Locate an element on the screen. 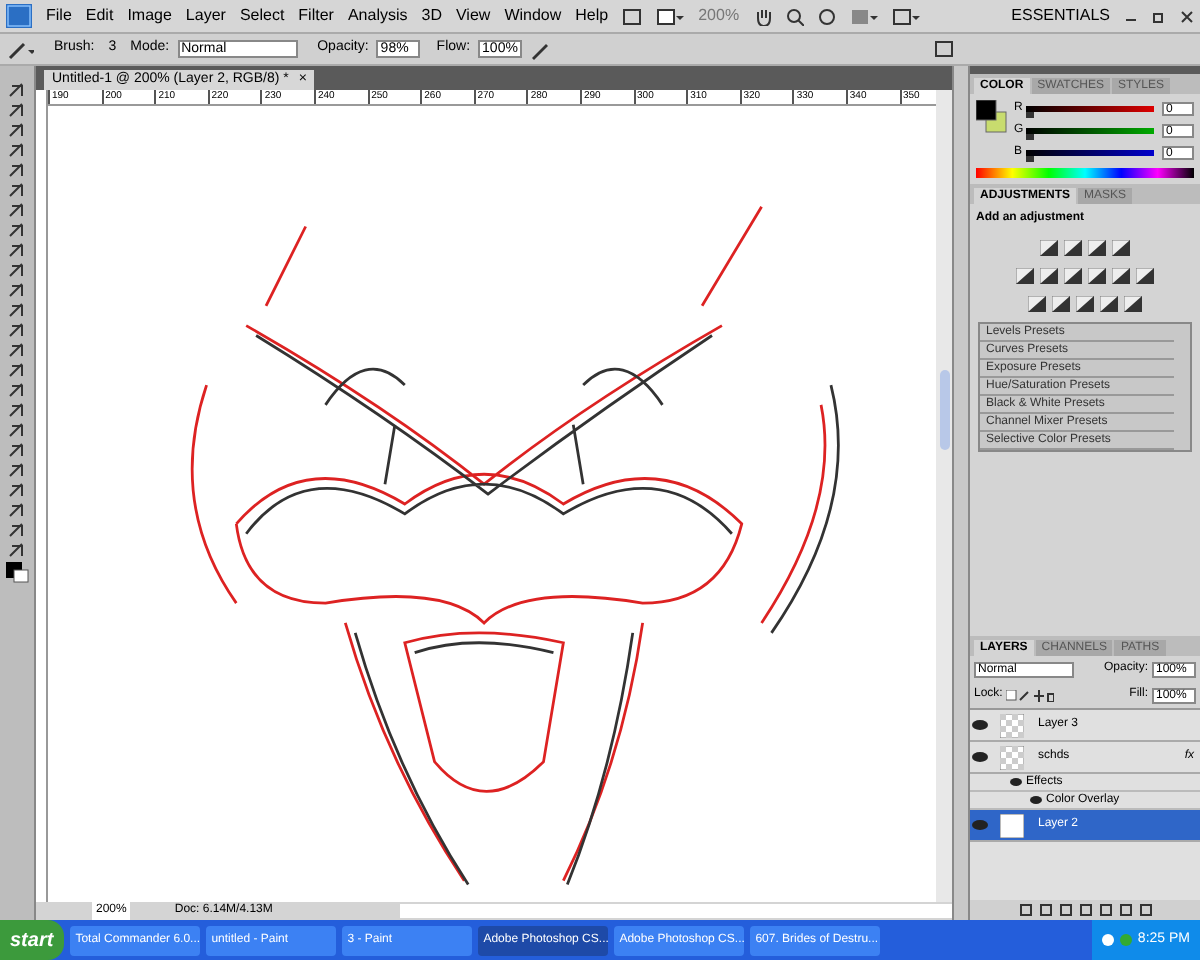 This screenshot has width=1200, height=960. menu-item: Select is located at coordinates (262, 16).